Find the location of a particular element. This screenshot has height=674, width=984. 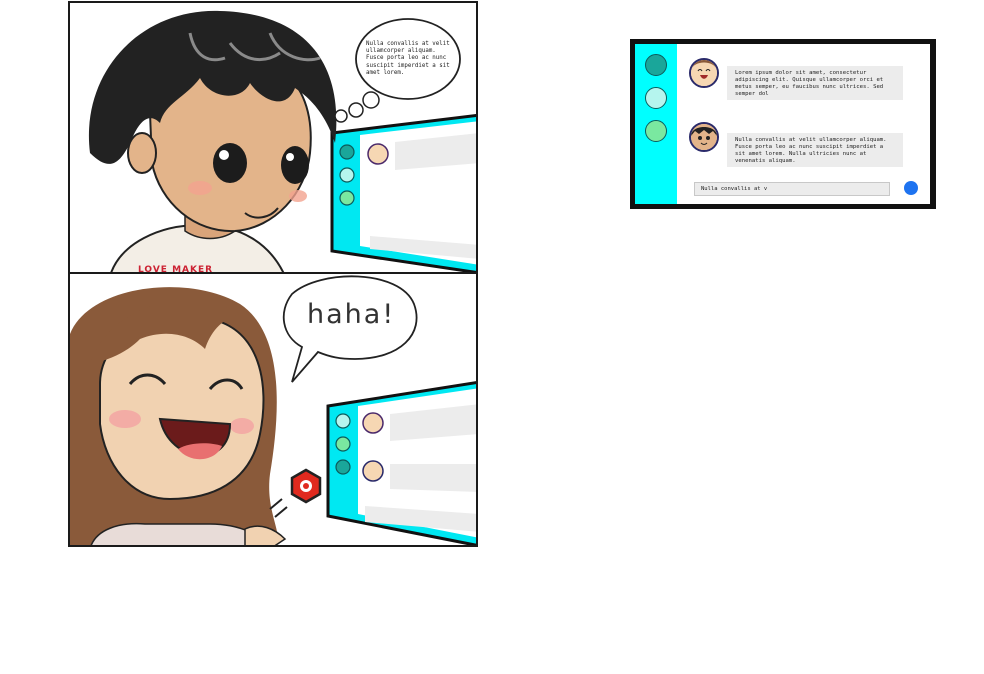

hexagon-badge-icon is located at coordinates (306, 486).